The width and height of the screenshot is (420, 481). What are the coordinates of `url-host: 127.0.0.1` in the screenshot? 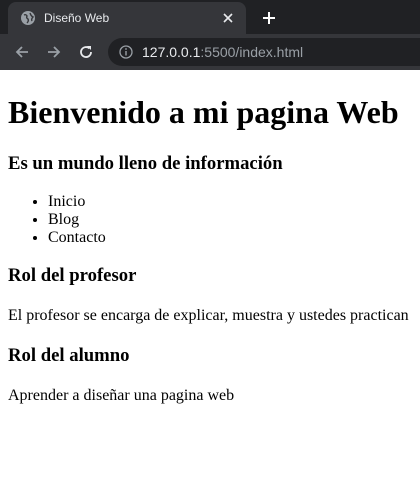 It's located at (171, 52).